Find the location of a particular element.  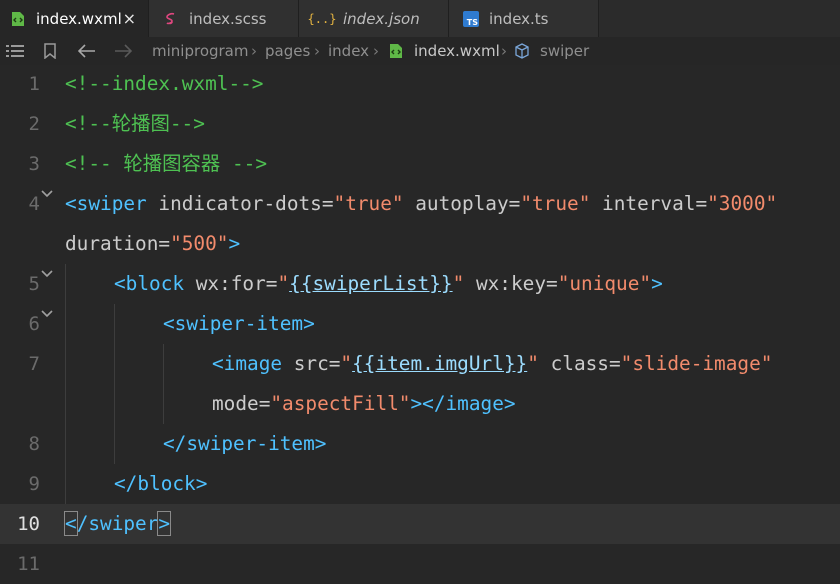

code-token: <block is located at coordinates (149, 283).